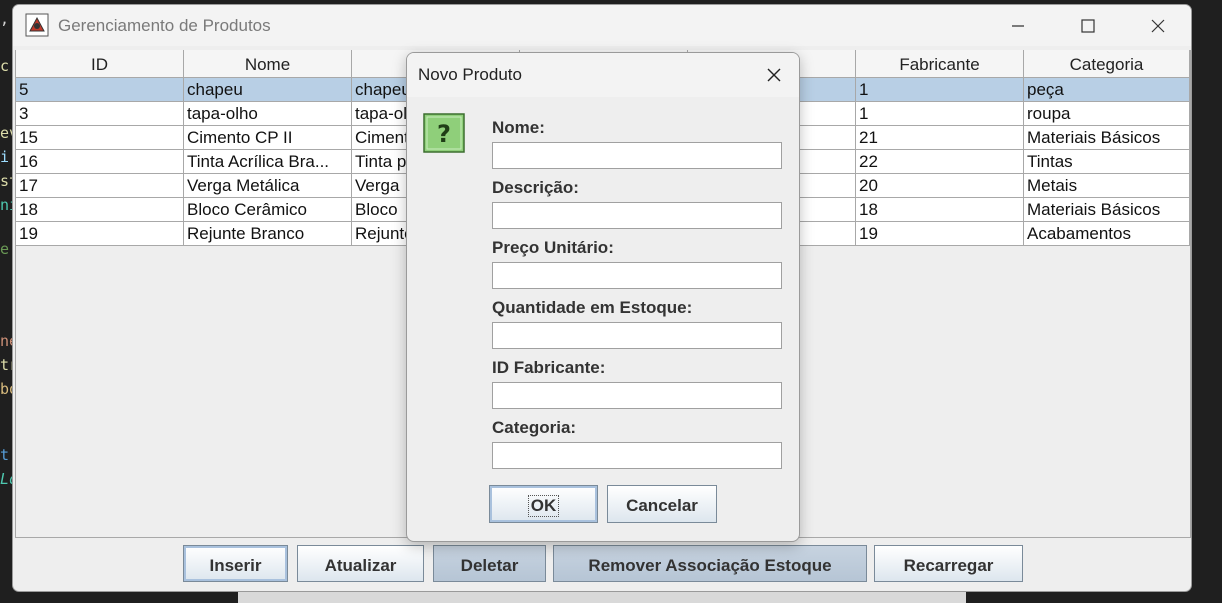 The image size is (1222, 603). Describe the element at coordinates (940, 64) in the screenshot. I see `column-header-fabricante: Fabricante` at that location.